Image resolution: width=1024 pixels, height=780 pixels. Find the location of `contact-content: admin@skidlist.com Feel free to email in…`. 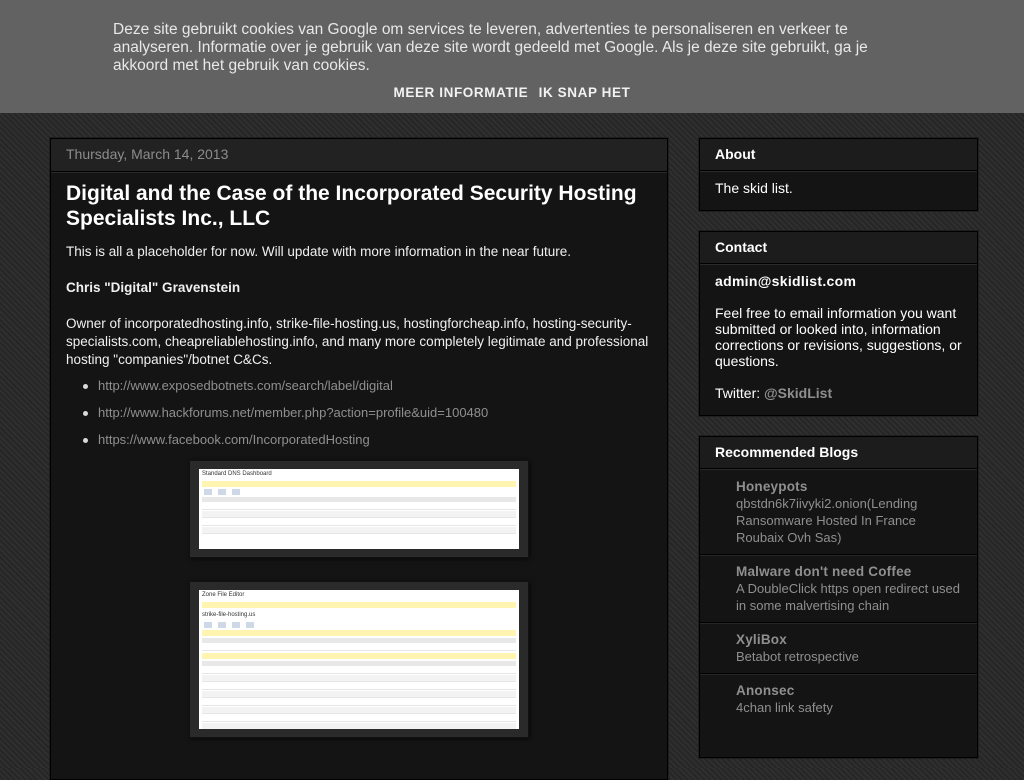

contact-content: admin@skidlist.com Feel free to email in… is located at coordinates (838, 337).